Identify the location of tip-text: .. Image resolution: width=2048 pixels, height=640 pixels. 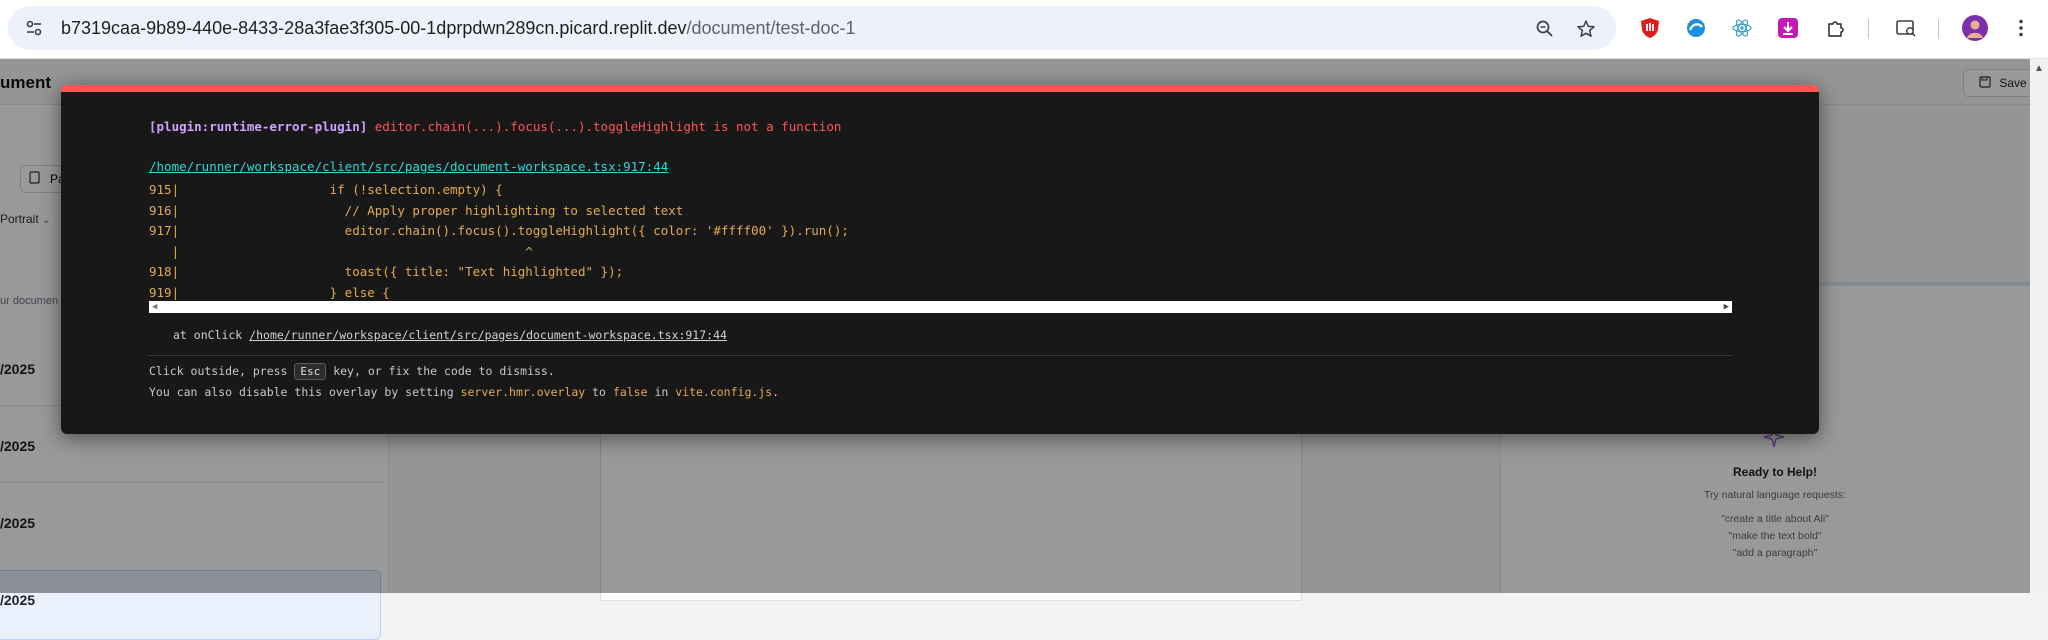
(776, 392).